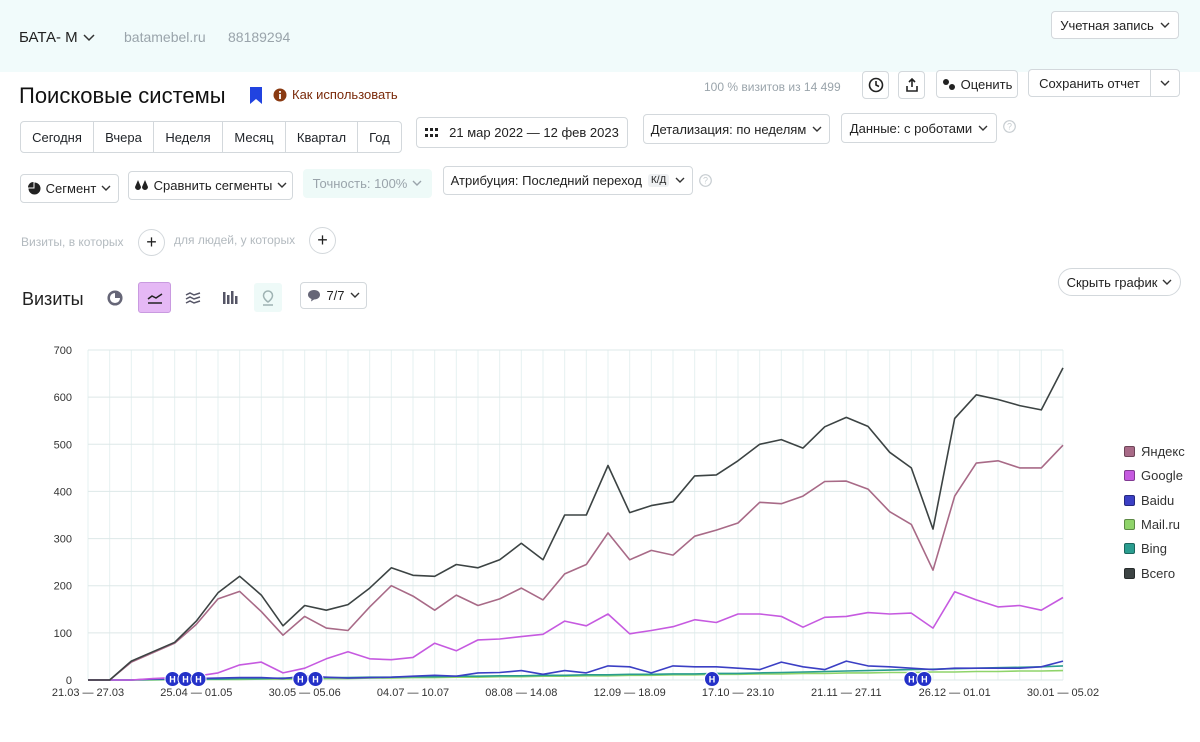 The image size is (1200, 742). What do you see at coordinates (1163, 451) in the screenshot?
I see `legend-label: Яндекс` at bounding box center [1163, 451].